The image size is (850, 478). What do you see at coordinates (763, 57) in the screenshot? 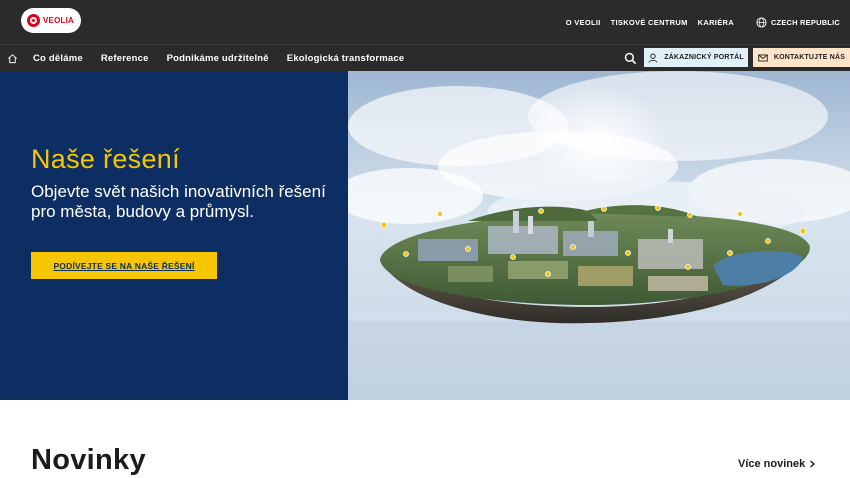
I see `envelope-icon` at bounding box center [763, 57].